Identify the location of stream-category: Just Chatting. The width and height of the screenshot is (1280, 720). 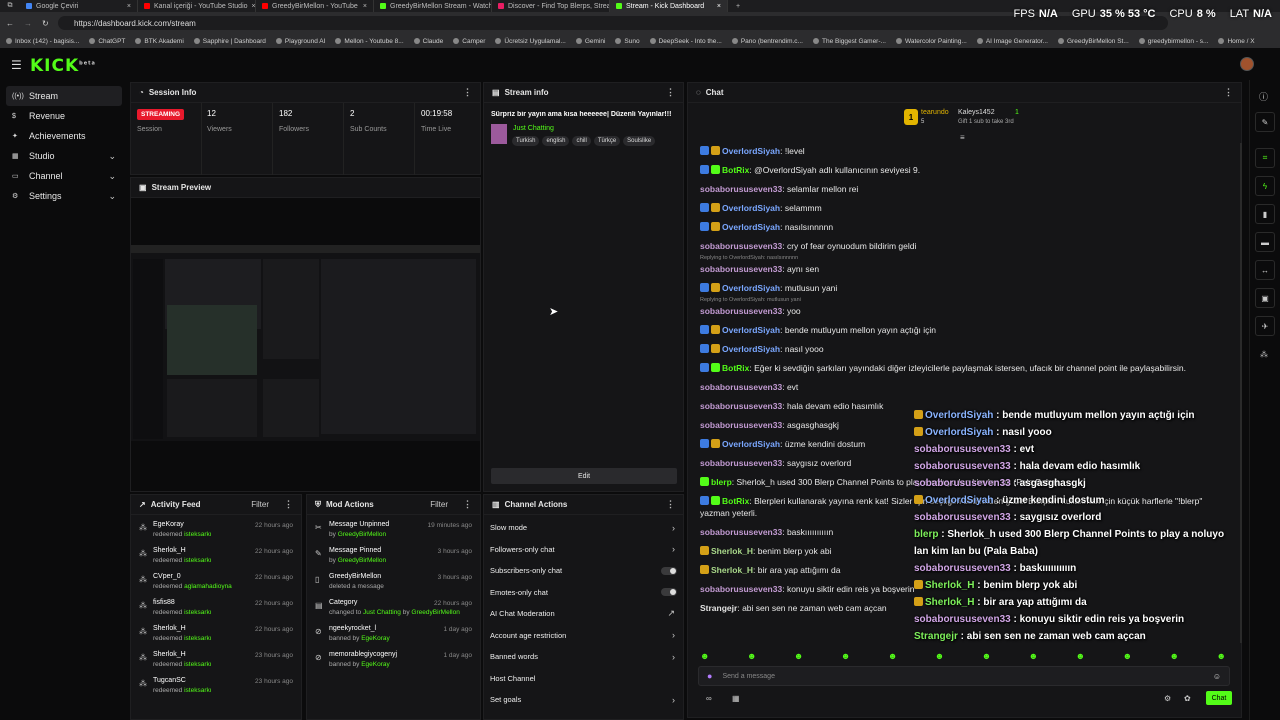
(533, 128).